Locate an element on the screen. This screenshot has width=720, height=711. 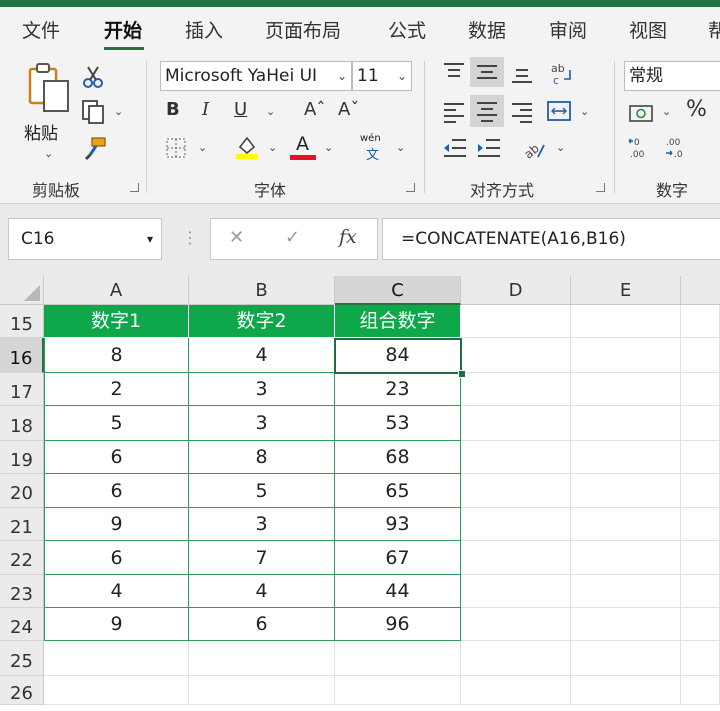
alignment-launcher-icon is located at coordinates (600, 187).